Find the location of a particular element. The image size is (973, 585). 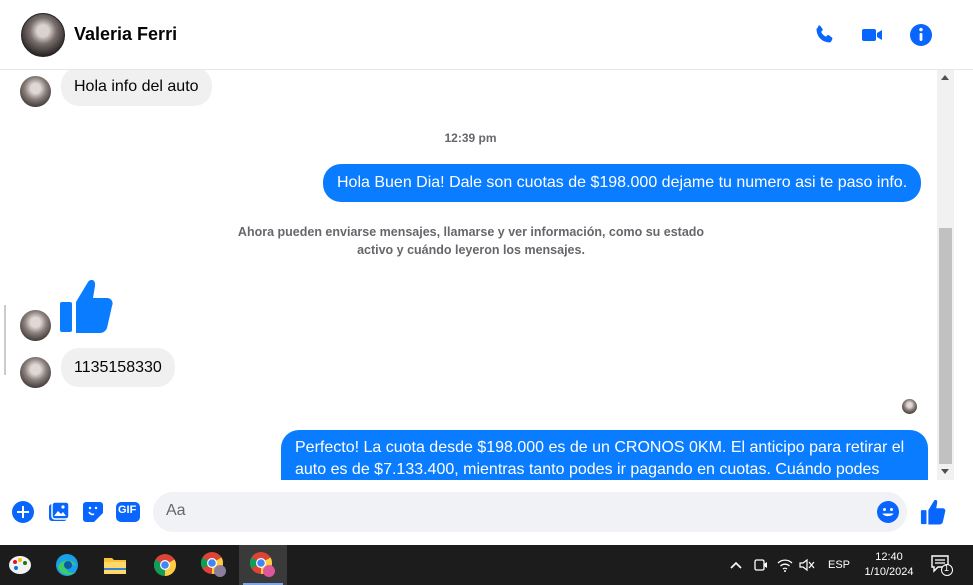

thumbs-up-sticker-icon is located at coordinates (86, 308).